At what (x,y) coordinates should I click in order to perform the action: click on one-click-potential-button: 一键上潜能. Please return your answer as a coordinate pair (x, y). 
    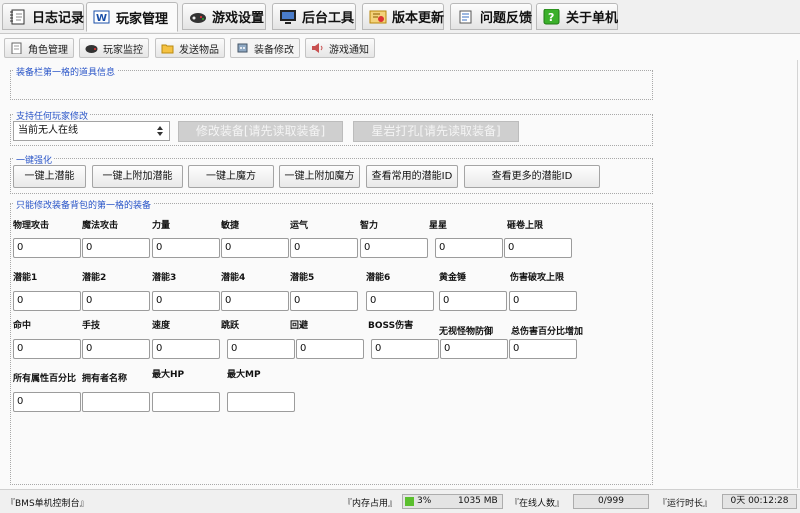
    Looking at the image, I should click on (49, 176).